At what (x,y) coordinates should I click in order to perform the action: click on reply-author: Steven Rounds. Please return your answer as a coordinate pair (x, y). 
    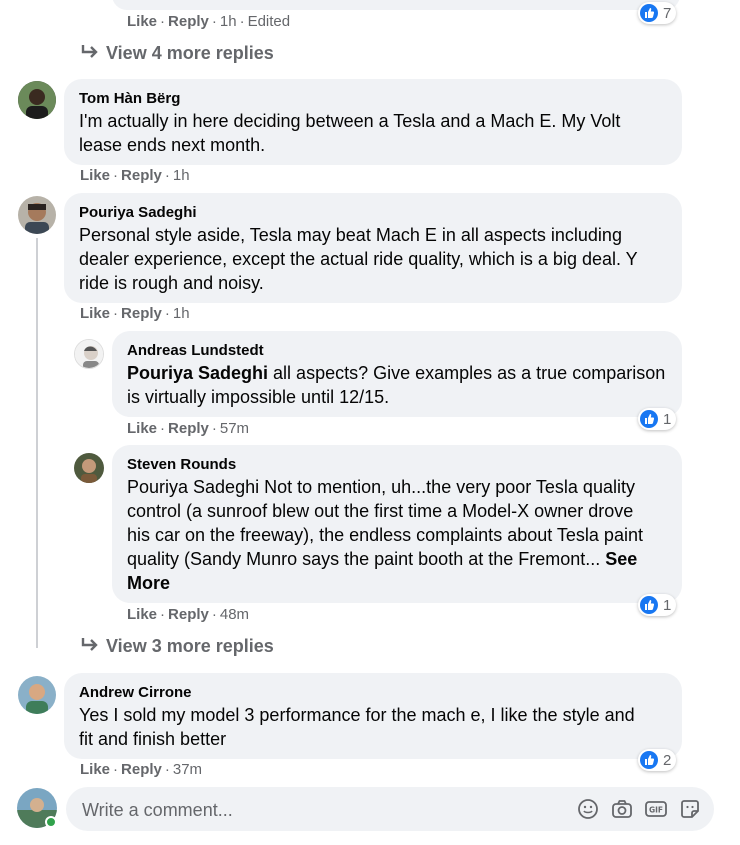
    Looking at the image, I should click on (397, 465).